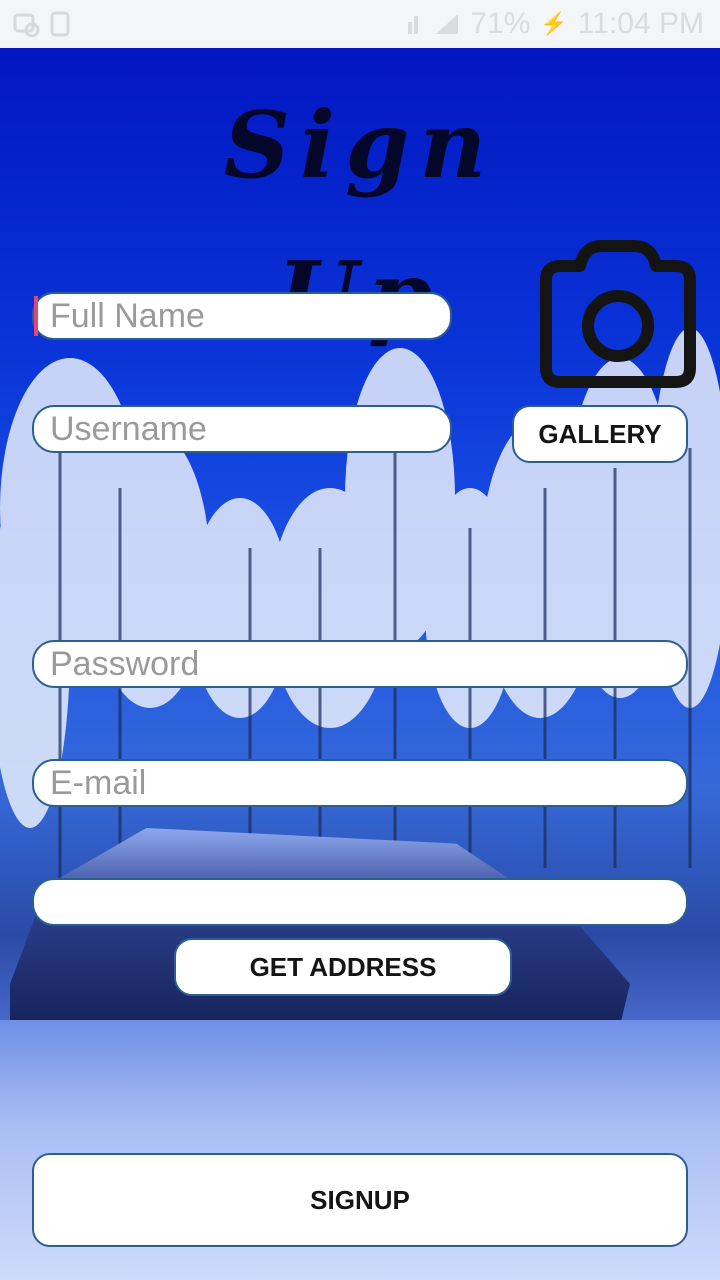 The height and width of the screenshot is (1280, 720). I want to click on email-input, so click(360, 783).